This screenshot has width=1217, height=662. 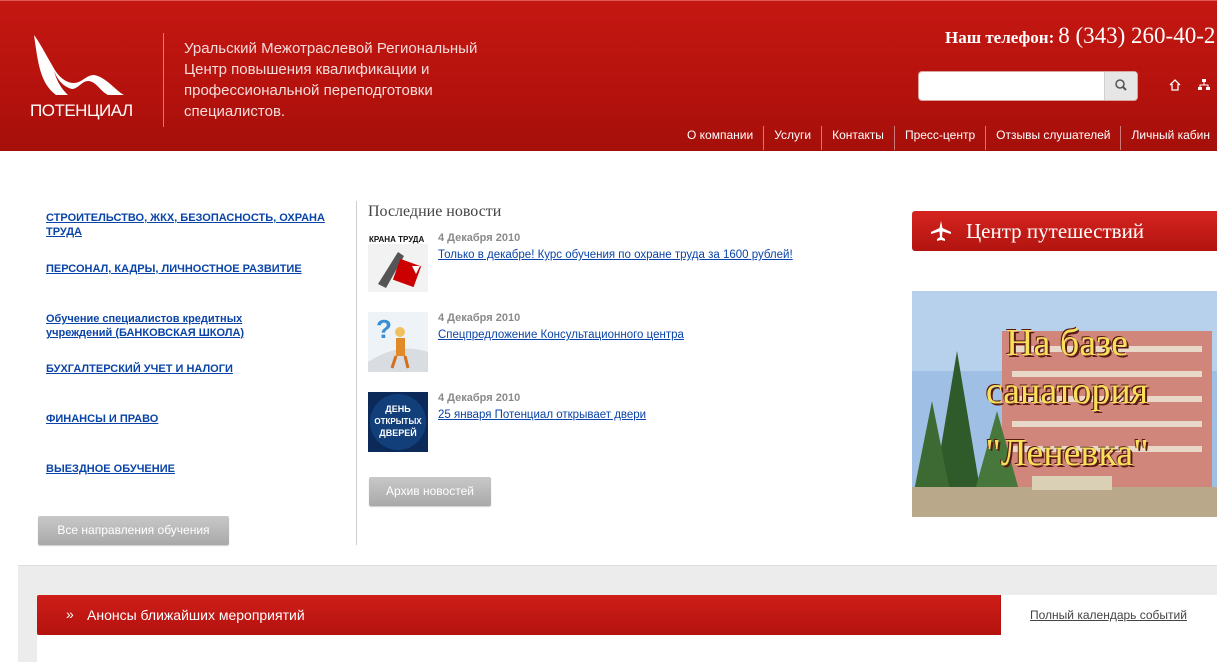 I want to click on travel-center-label: Центр путешествий, so click(x=1055, y=231).